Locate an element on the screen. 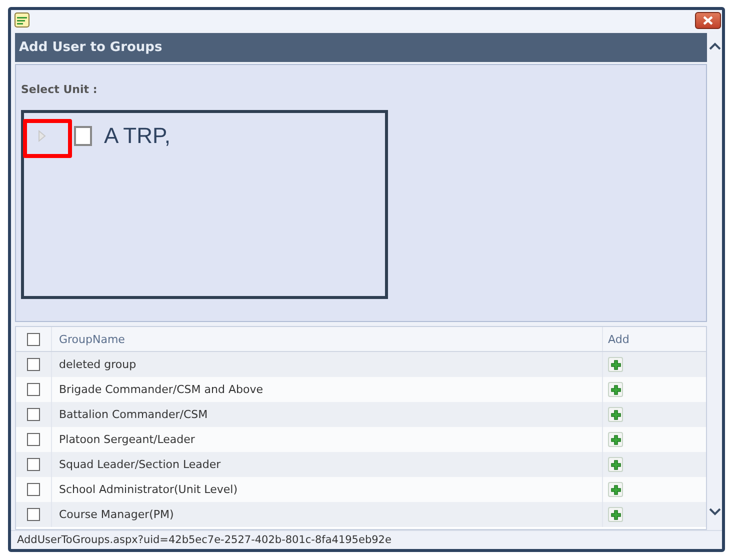 The height and width of the screenshot is (556, 731). close-icon is located at coordinates (708, 20).